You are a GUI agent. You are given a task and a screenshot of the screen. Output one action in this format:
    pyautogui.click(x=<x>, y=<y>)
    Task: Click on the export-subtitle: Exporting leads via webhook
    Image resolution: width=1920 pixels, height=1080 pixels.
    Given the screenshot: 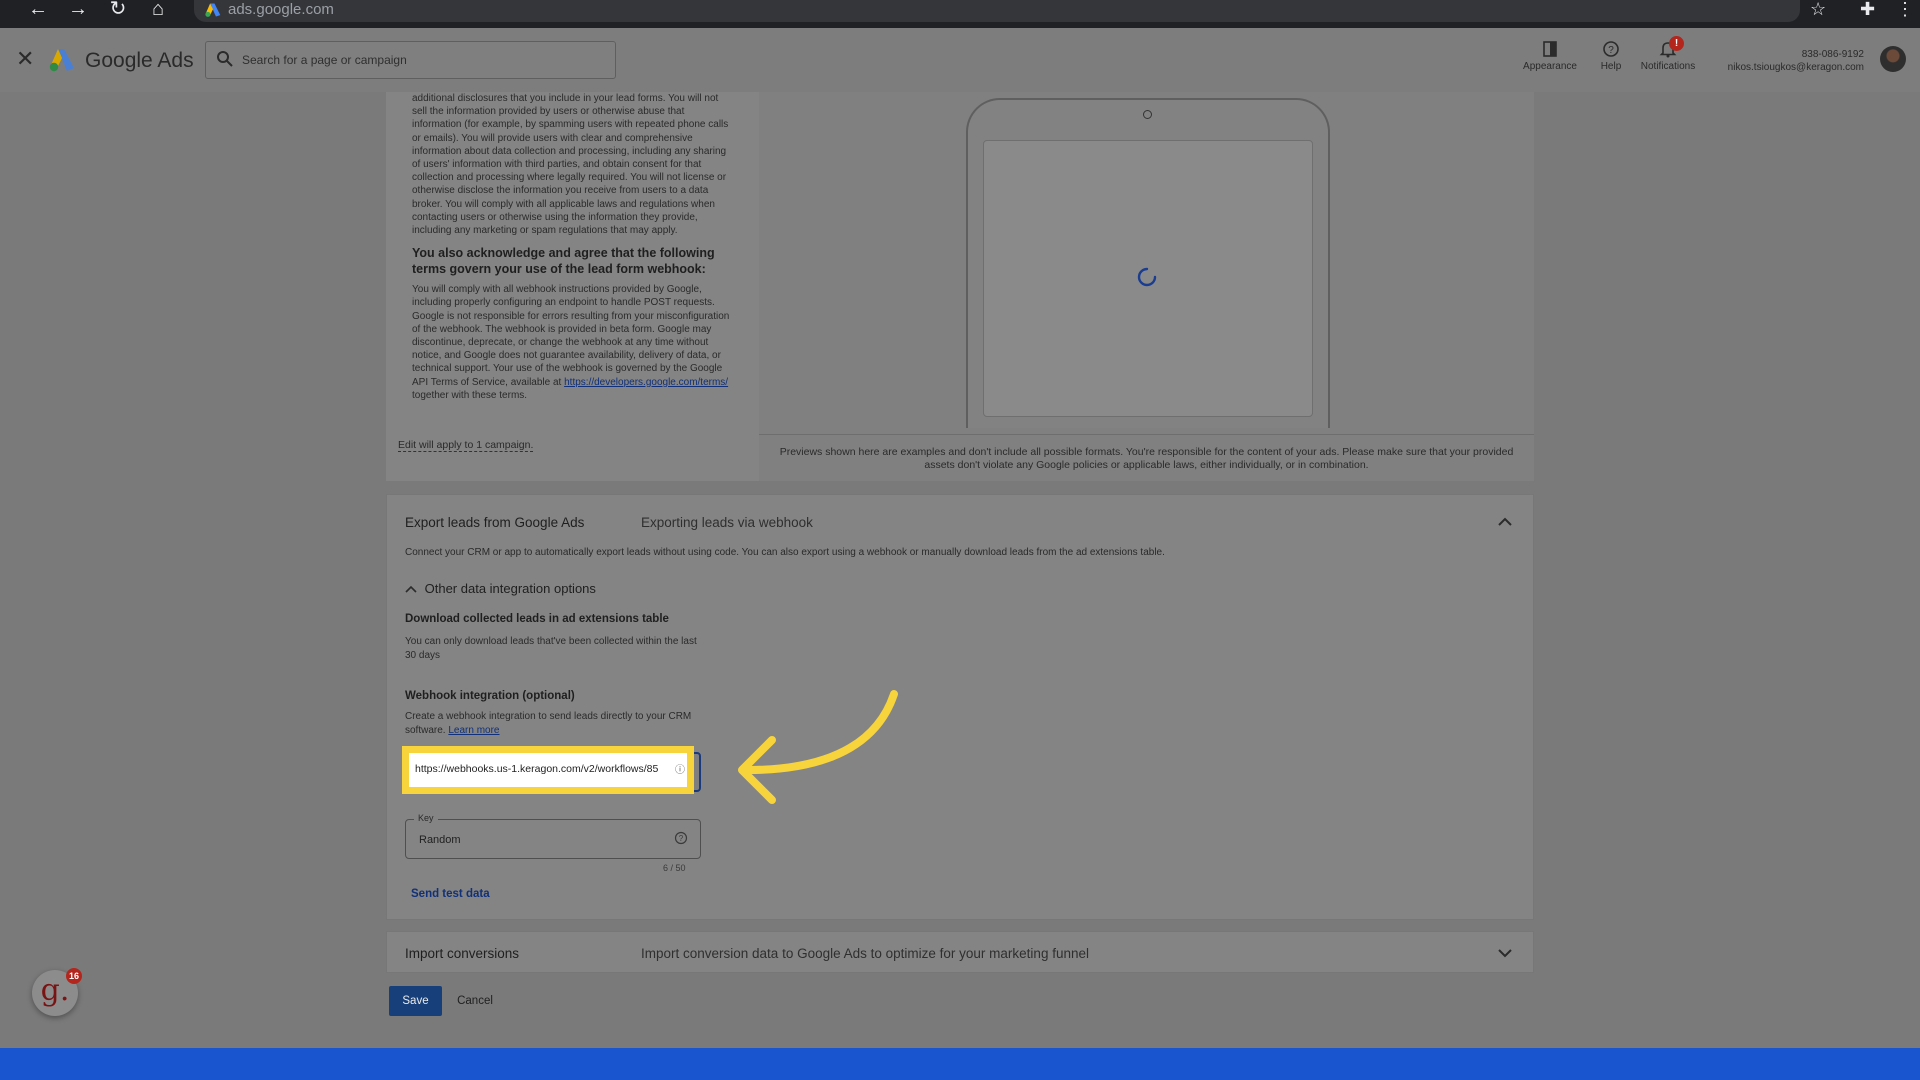 What is the action you would take?
    pyautogui.click(x=727, y=522)
    